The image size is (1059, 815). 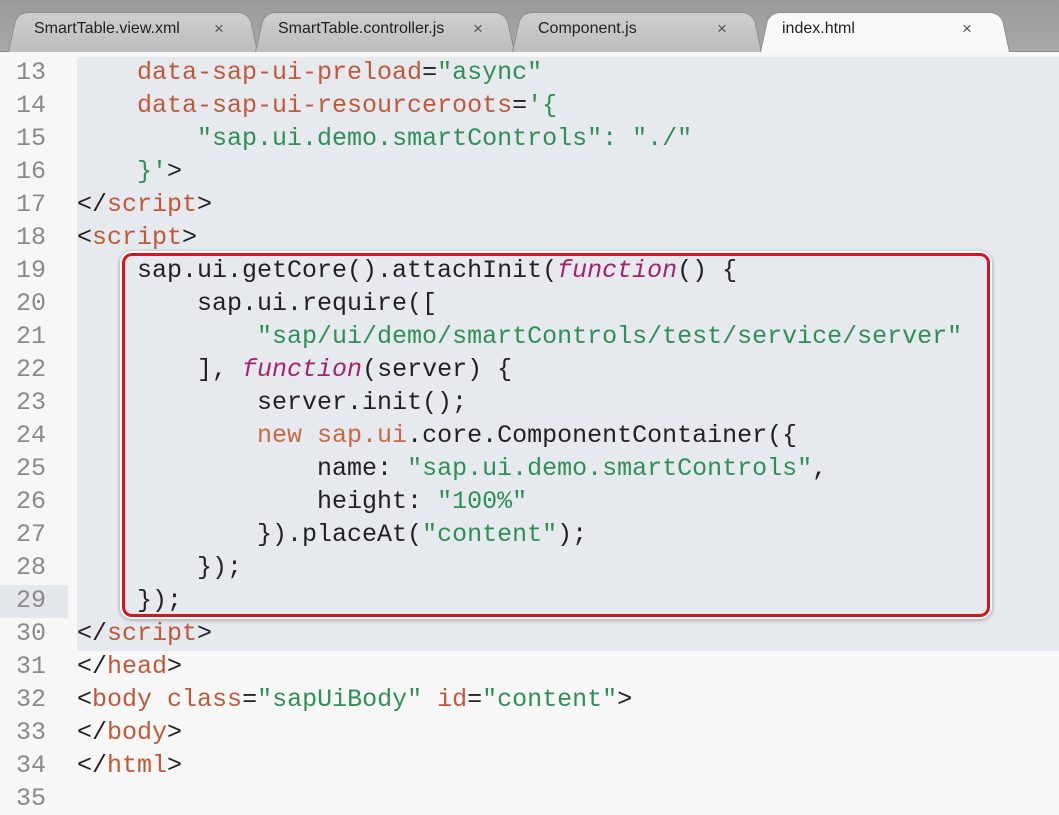 I want to click on code-line: 14 data-sap-ui-resourceroots='{, so click(x=529, y=105).